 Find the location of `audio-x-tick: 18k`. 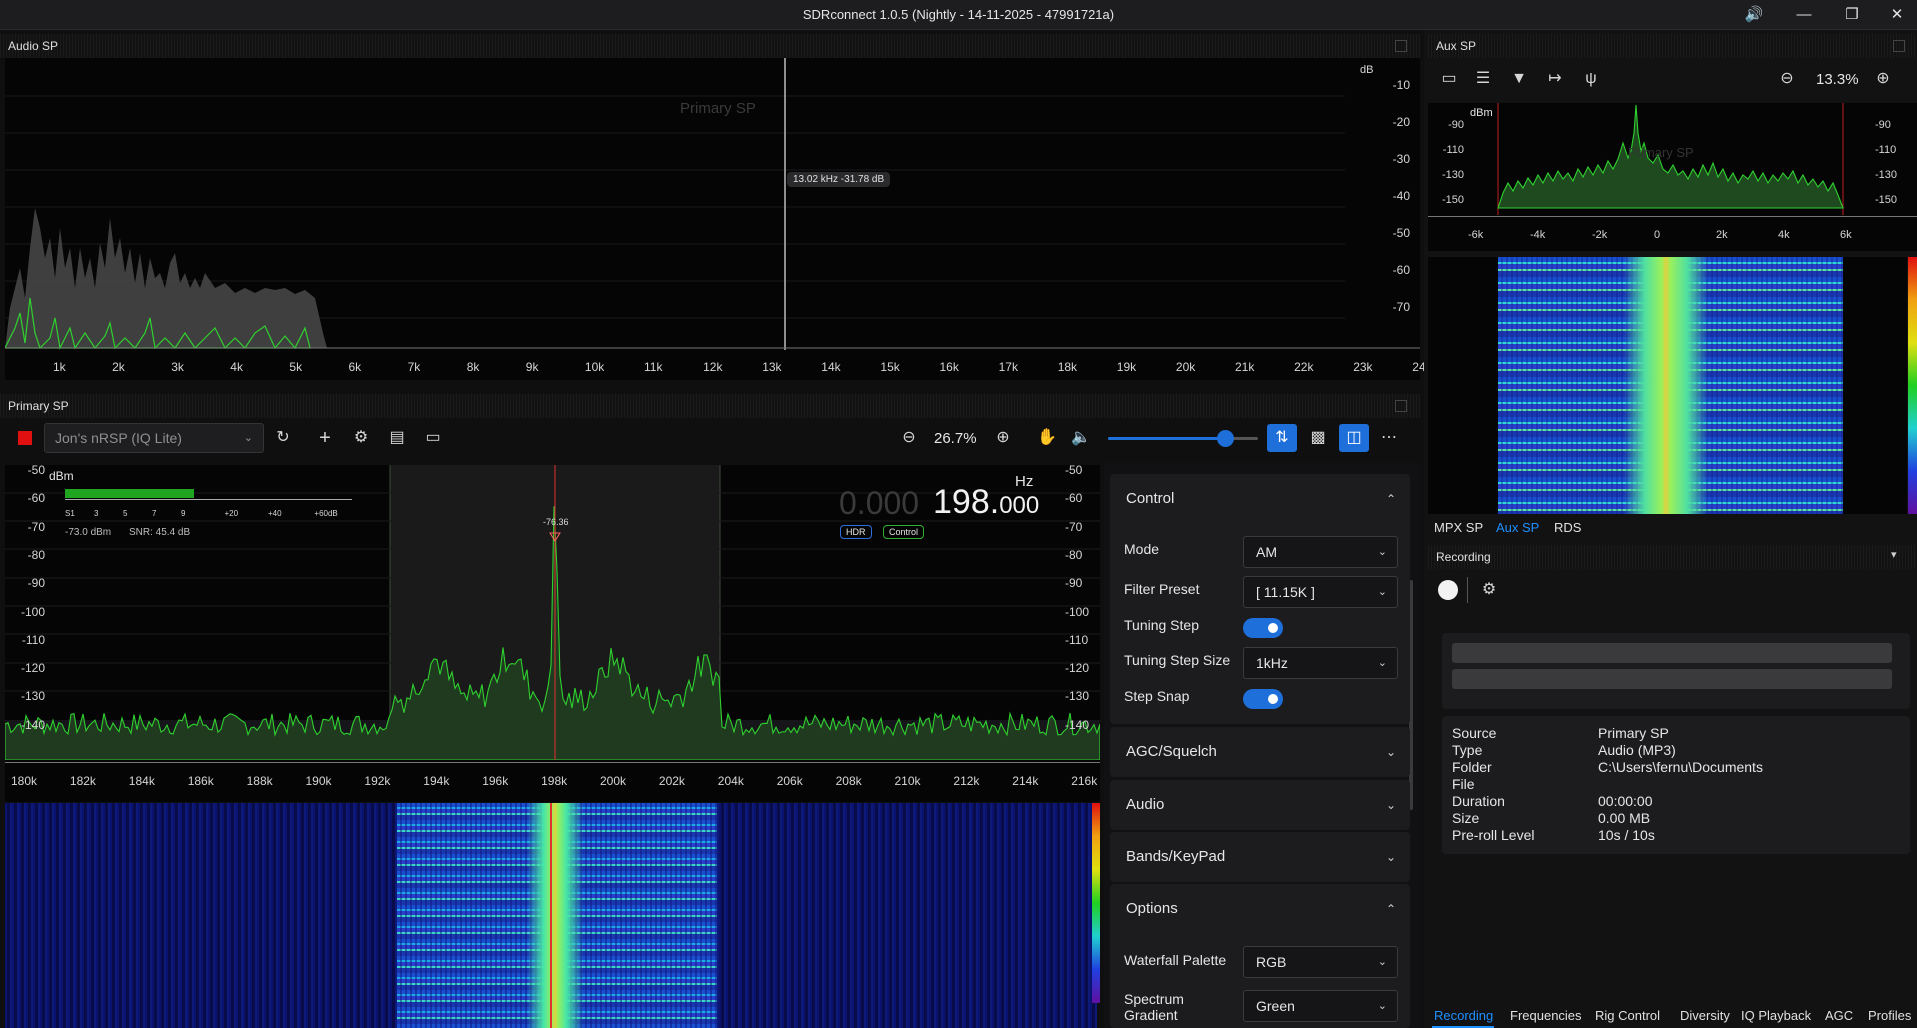

audio-x-tick: 18k is located at coordinates (1067, 367).